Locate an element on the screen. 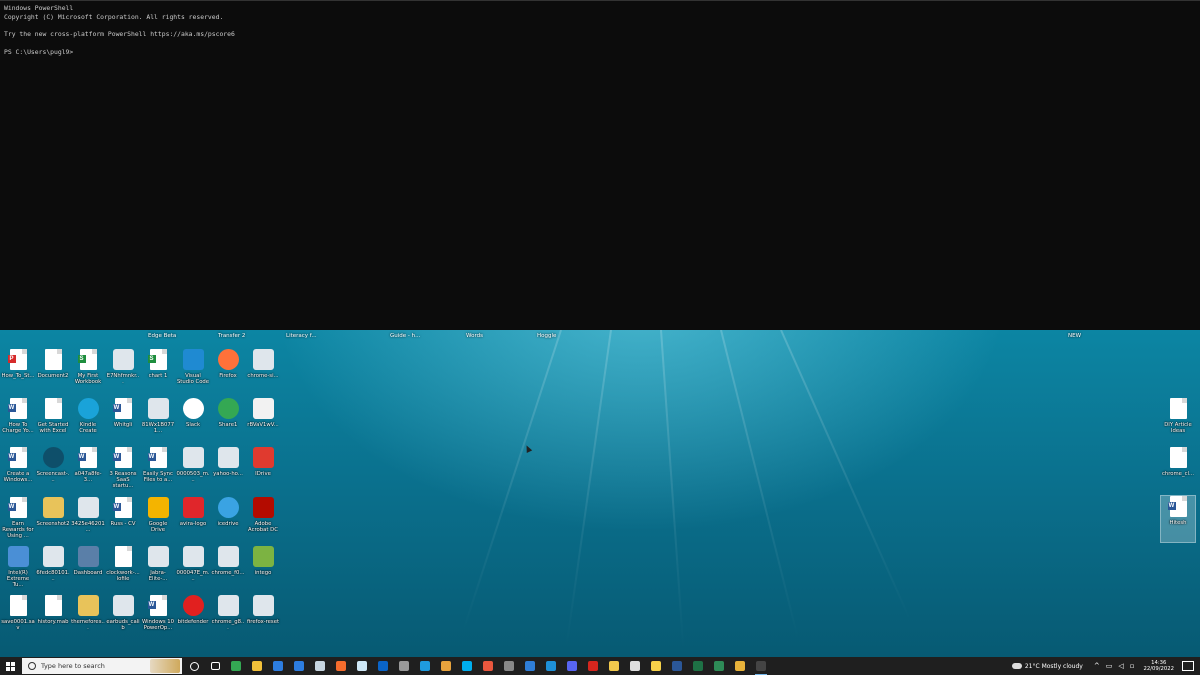 This screenshot has width=1200, height=675. chevron-up-icon: ^ is located at coordinates (1097, 666).